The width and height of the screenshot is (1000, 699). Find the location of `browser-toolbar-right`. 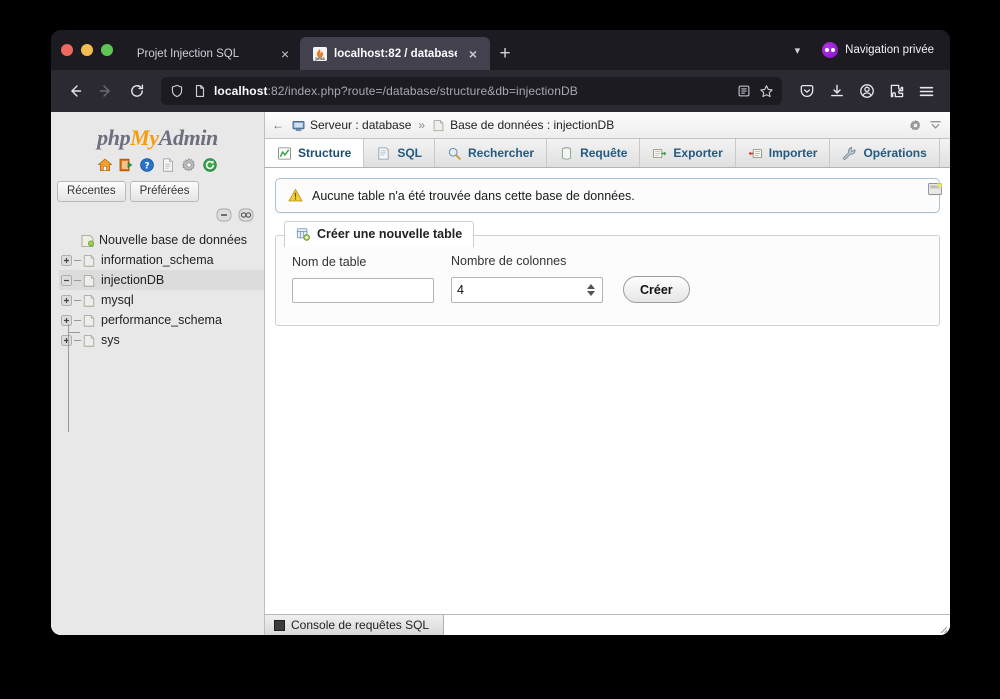

browser-toolbar-right is located at coordinates (866, 91).